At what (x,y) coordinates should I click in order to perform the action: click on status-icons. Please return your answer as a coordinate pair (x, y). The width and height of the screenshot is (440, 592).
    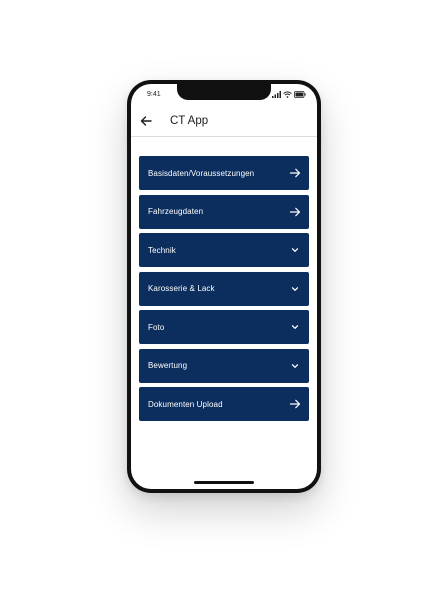
    Looking at the image, I should click on (289, 94).